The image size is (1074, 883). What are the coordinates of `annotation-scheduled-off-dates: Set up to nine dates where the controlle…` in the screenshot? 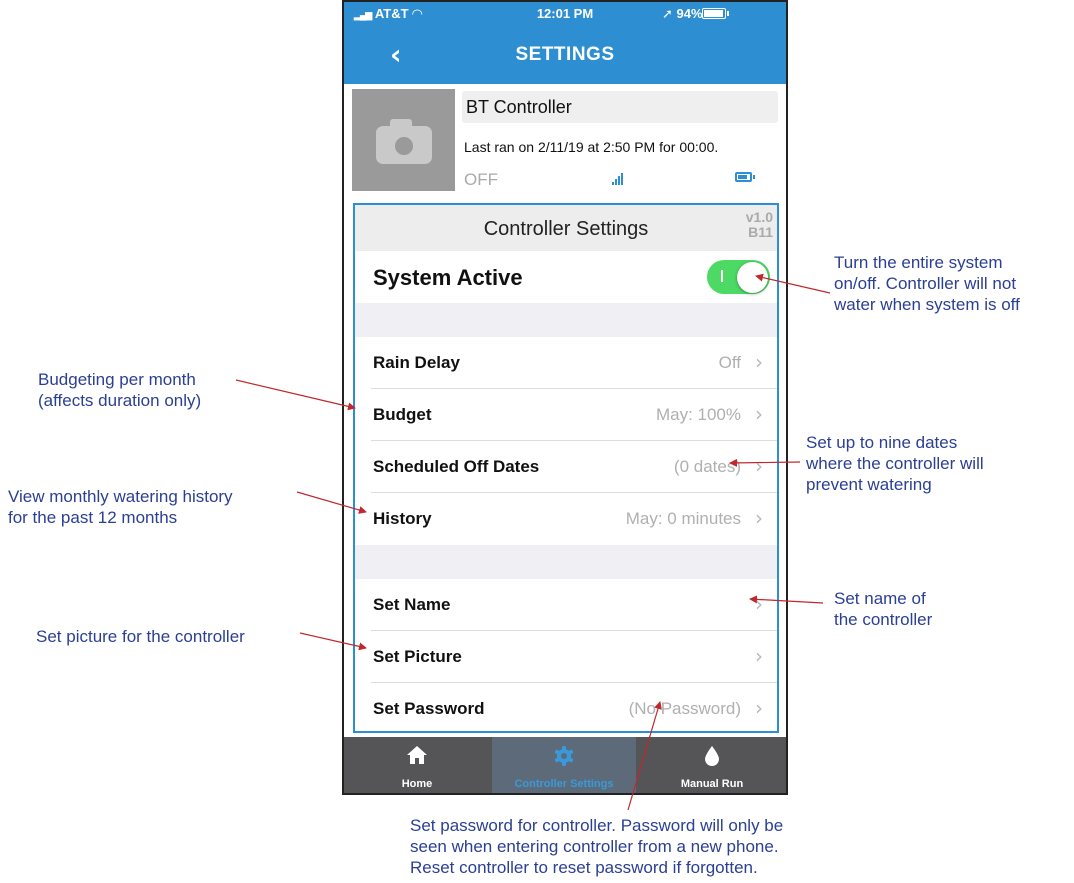 It's located at (895, 463).